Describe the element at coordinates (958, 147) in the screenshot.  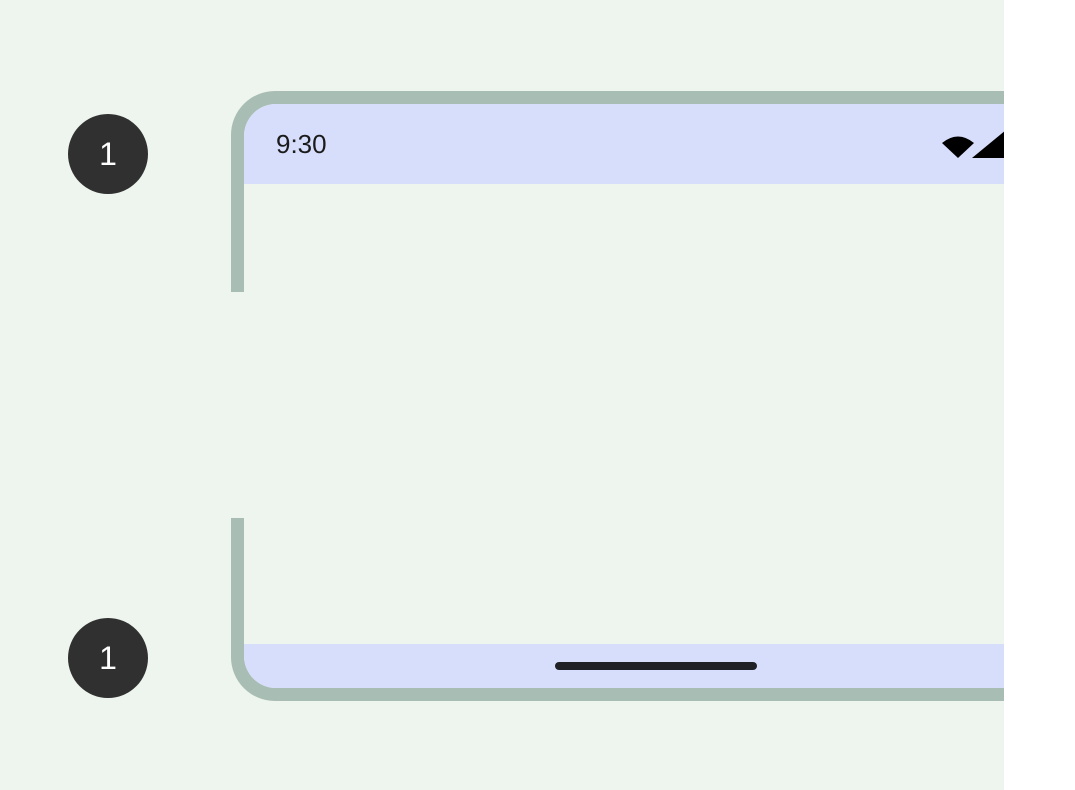
I see `wifi-icon` at that location.